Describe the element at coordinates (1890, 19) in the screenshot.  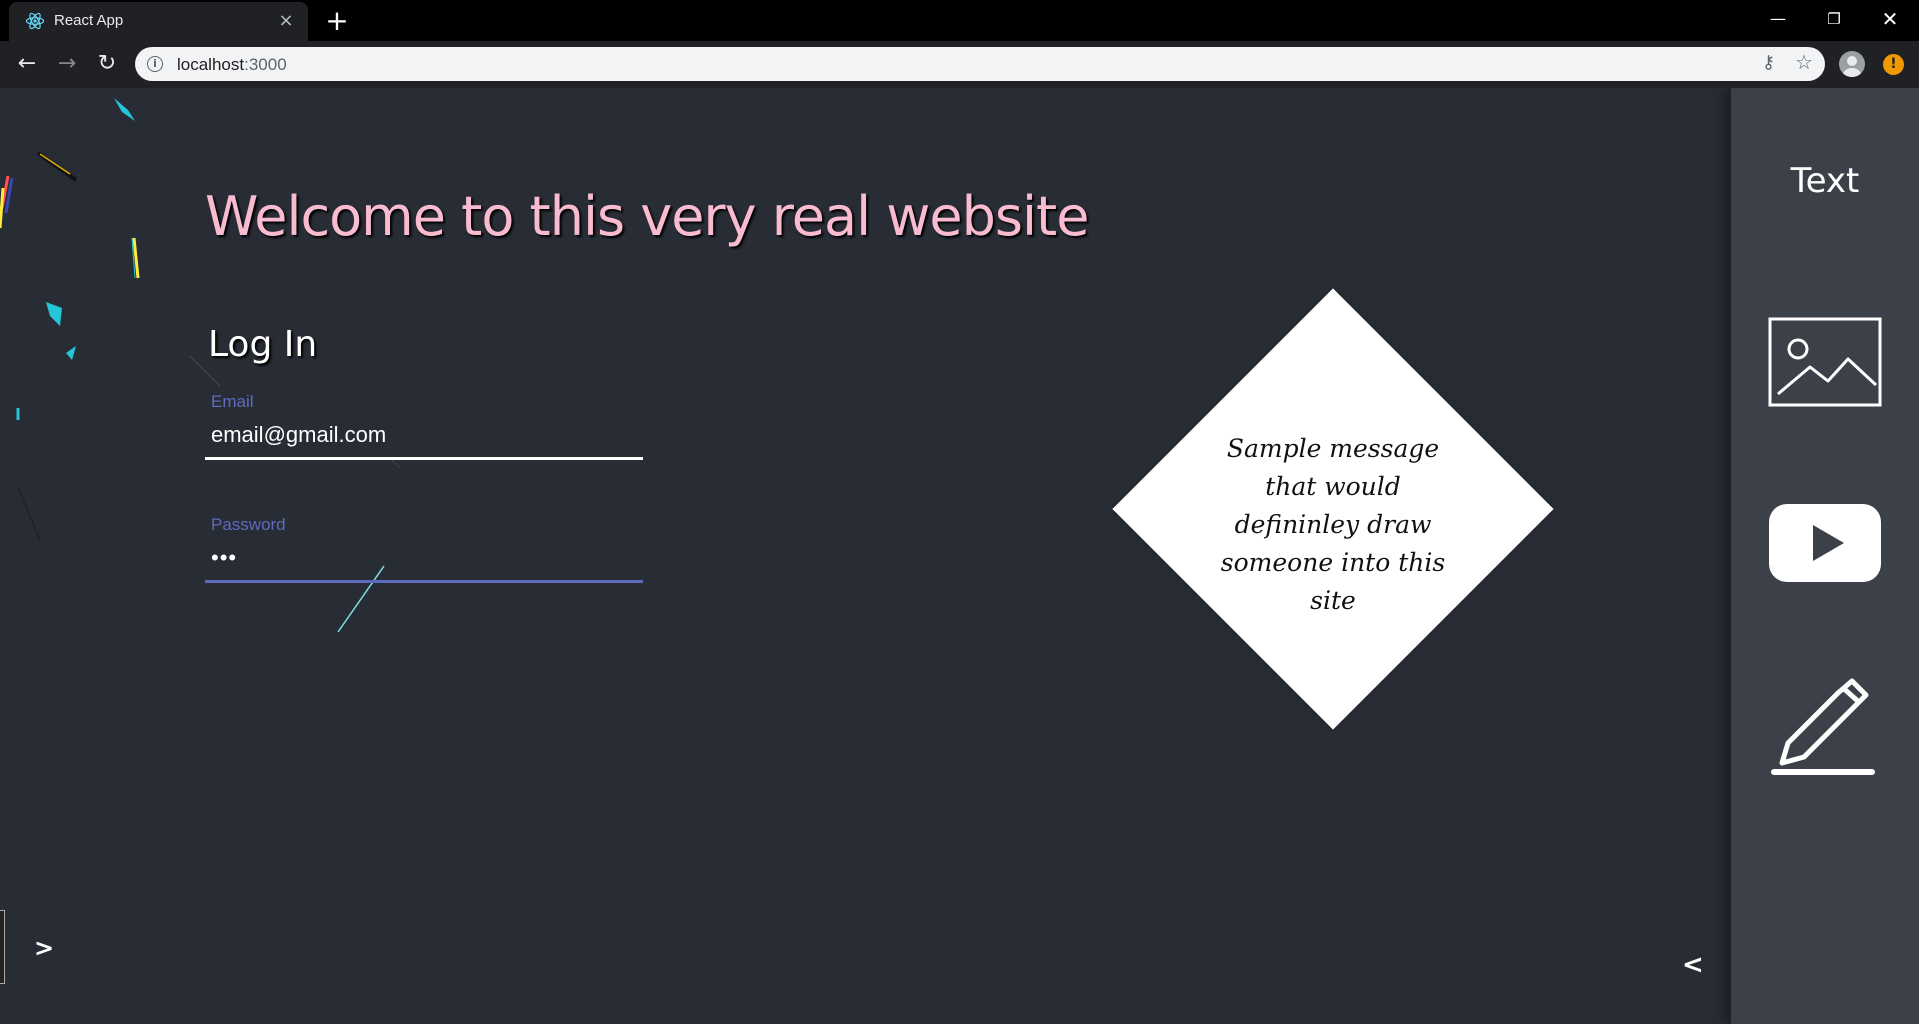
I see `close-window-button: ✕` at that location.